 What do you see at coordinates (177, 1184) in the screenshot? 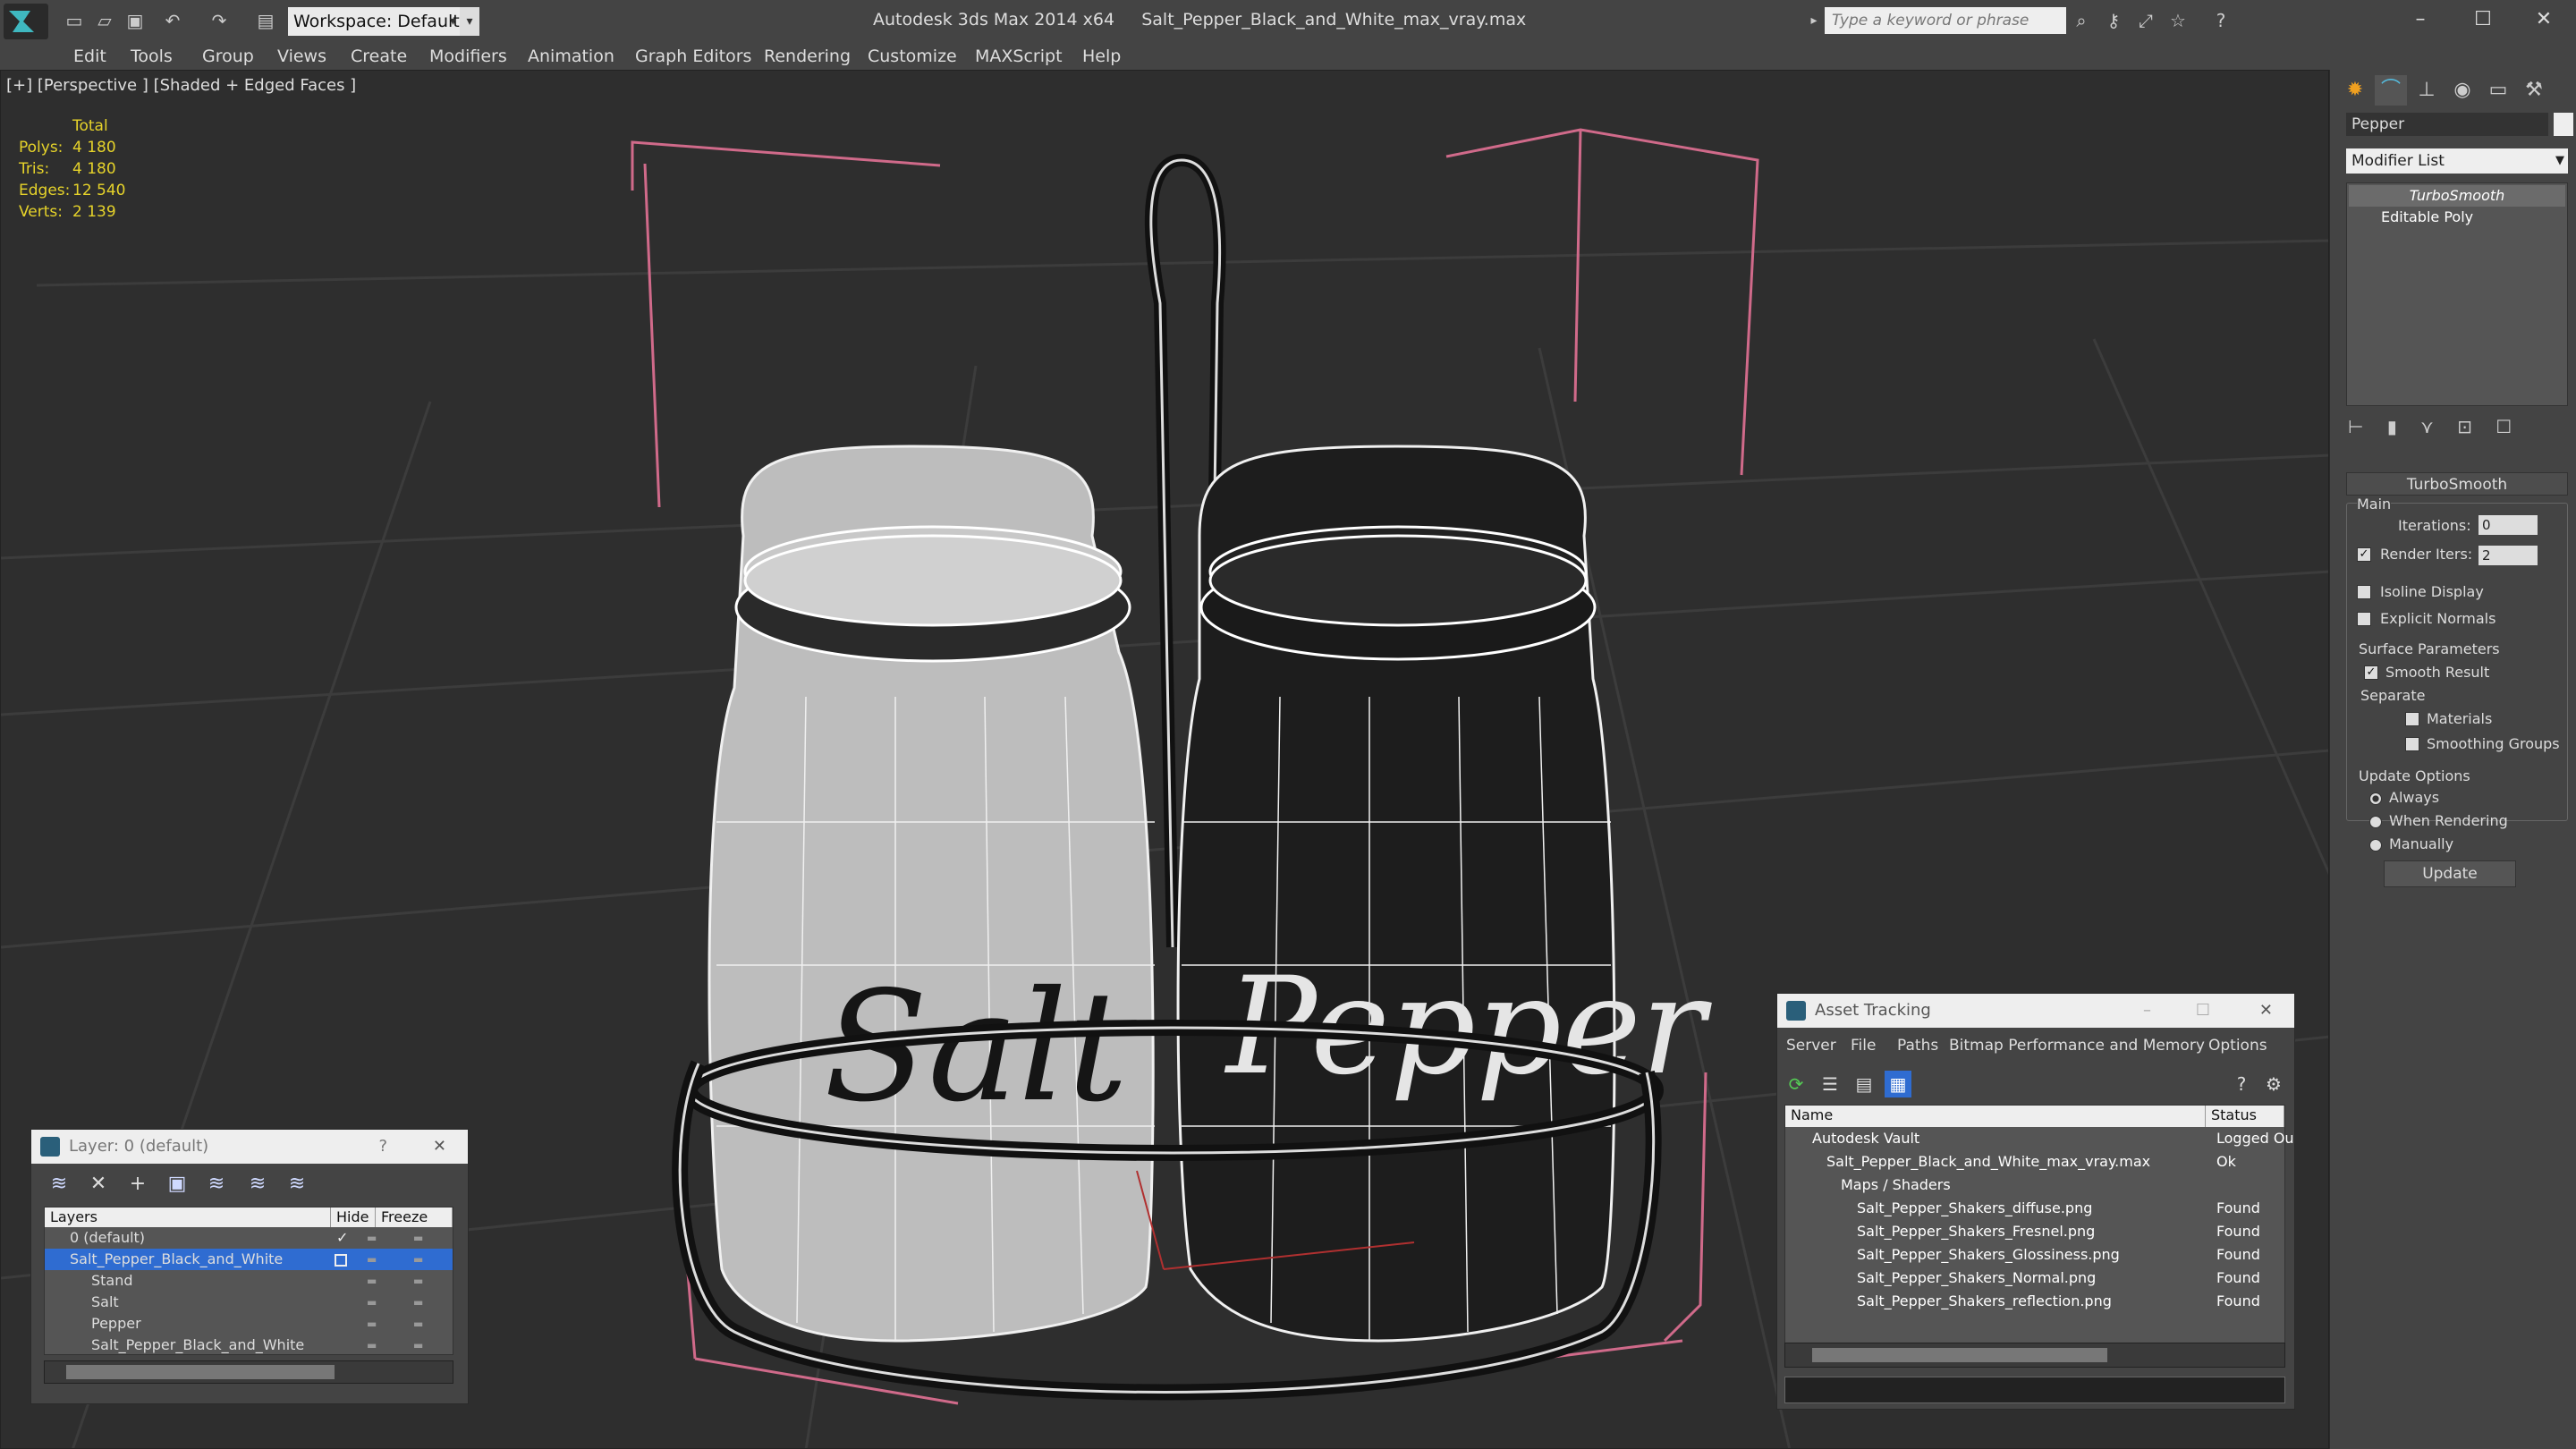
I see `select-layer-objects-icon: ▣` at bounding box center [177, 1184].